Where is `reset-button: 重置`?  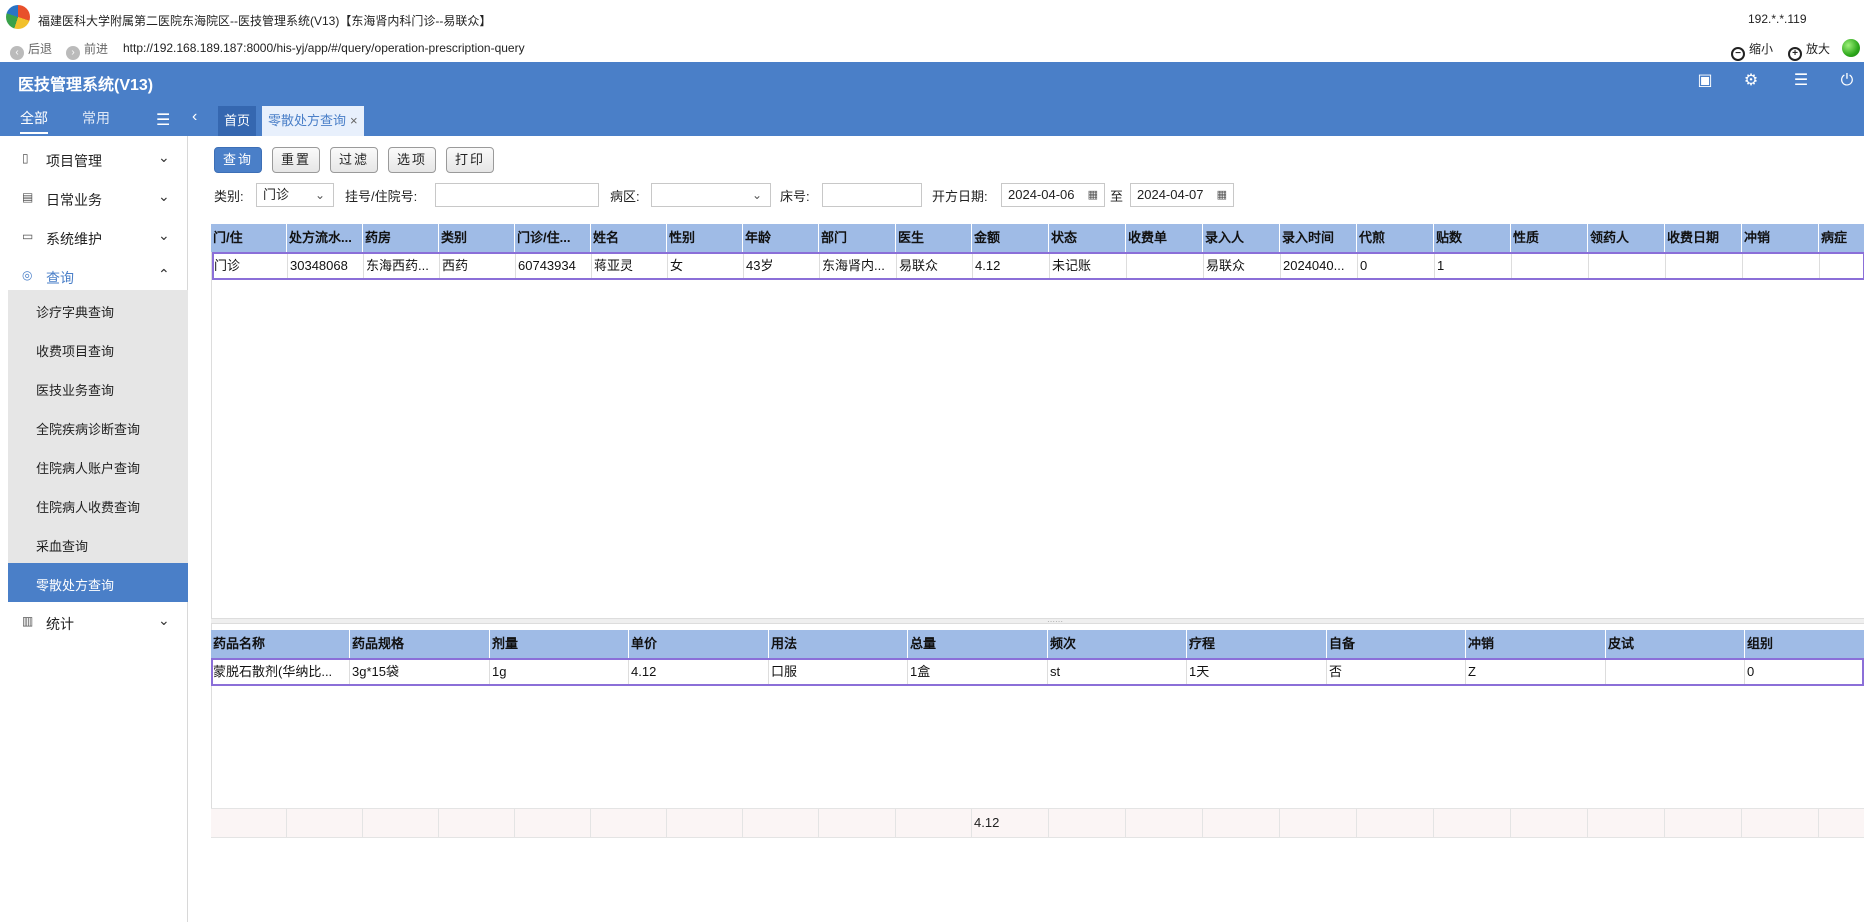 reset-button: 重置 is located at coordinates (296, 160).